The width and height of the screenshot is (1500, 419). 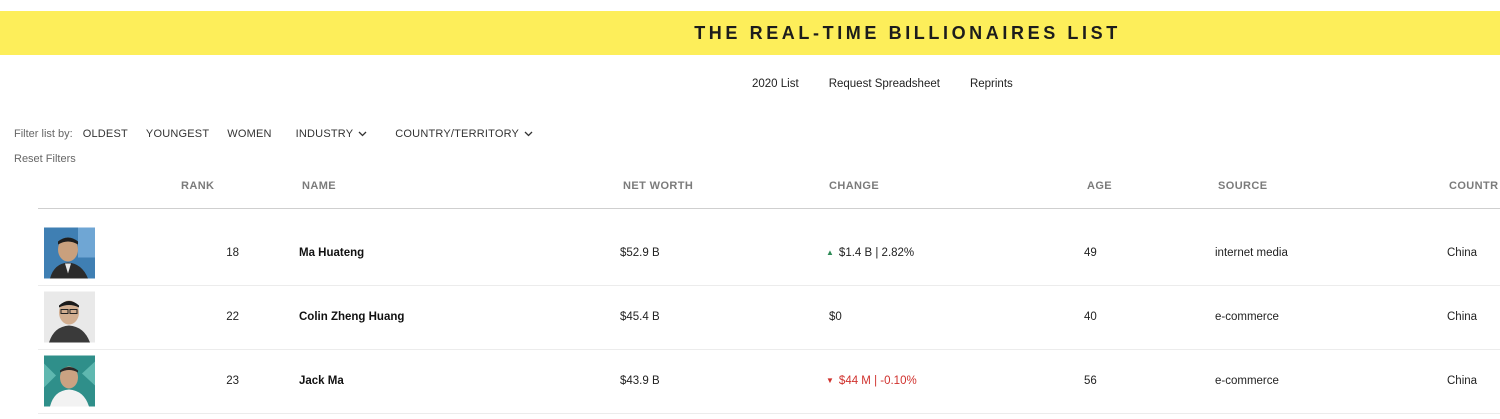 I want to click on name-link: Jack Ma, so click(x=321, y=381).